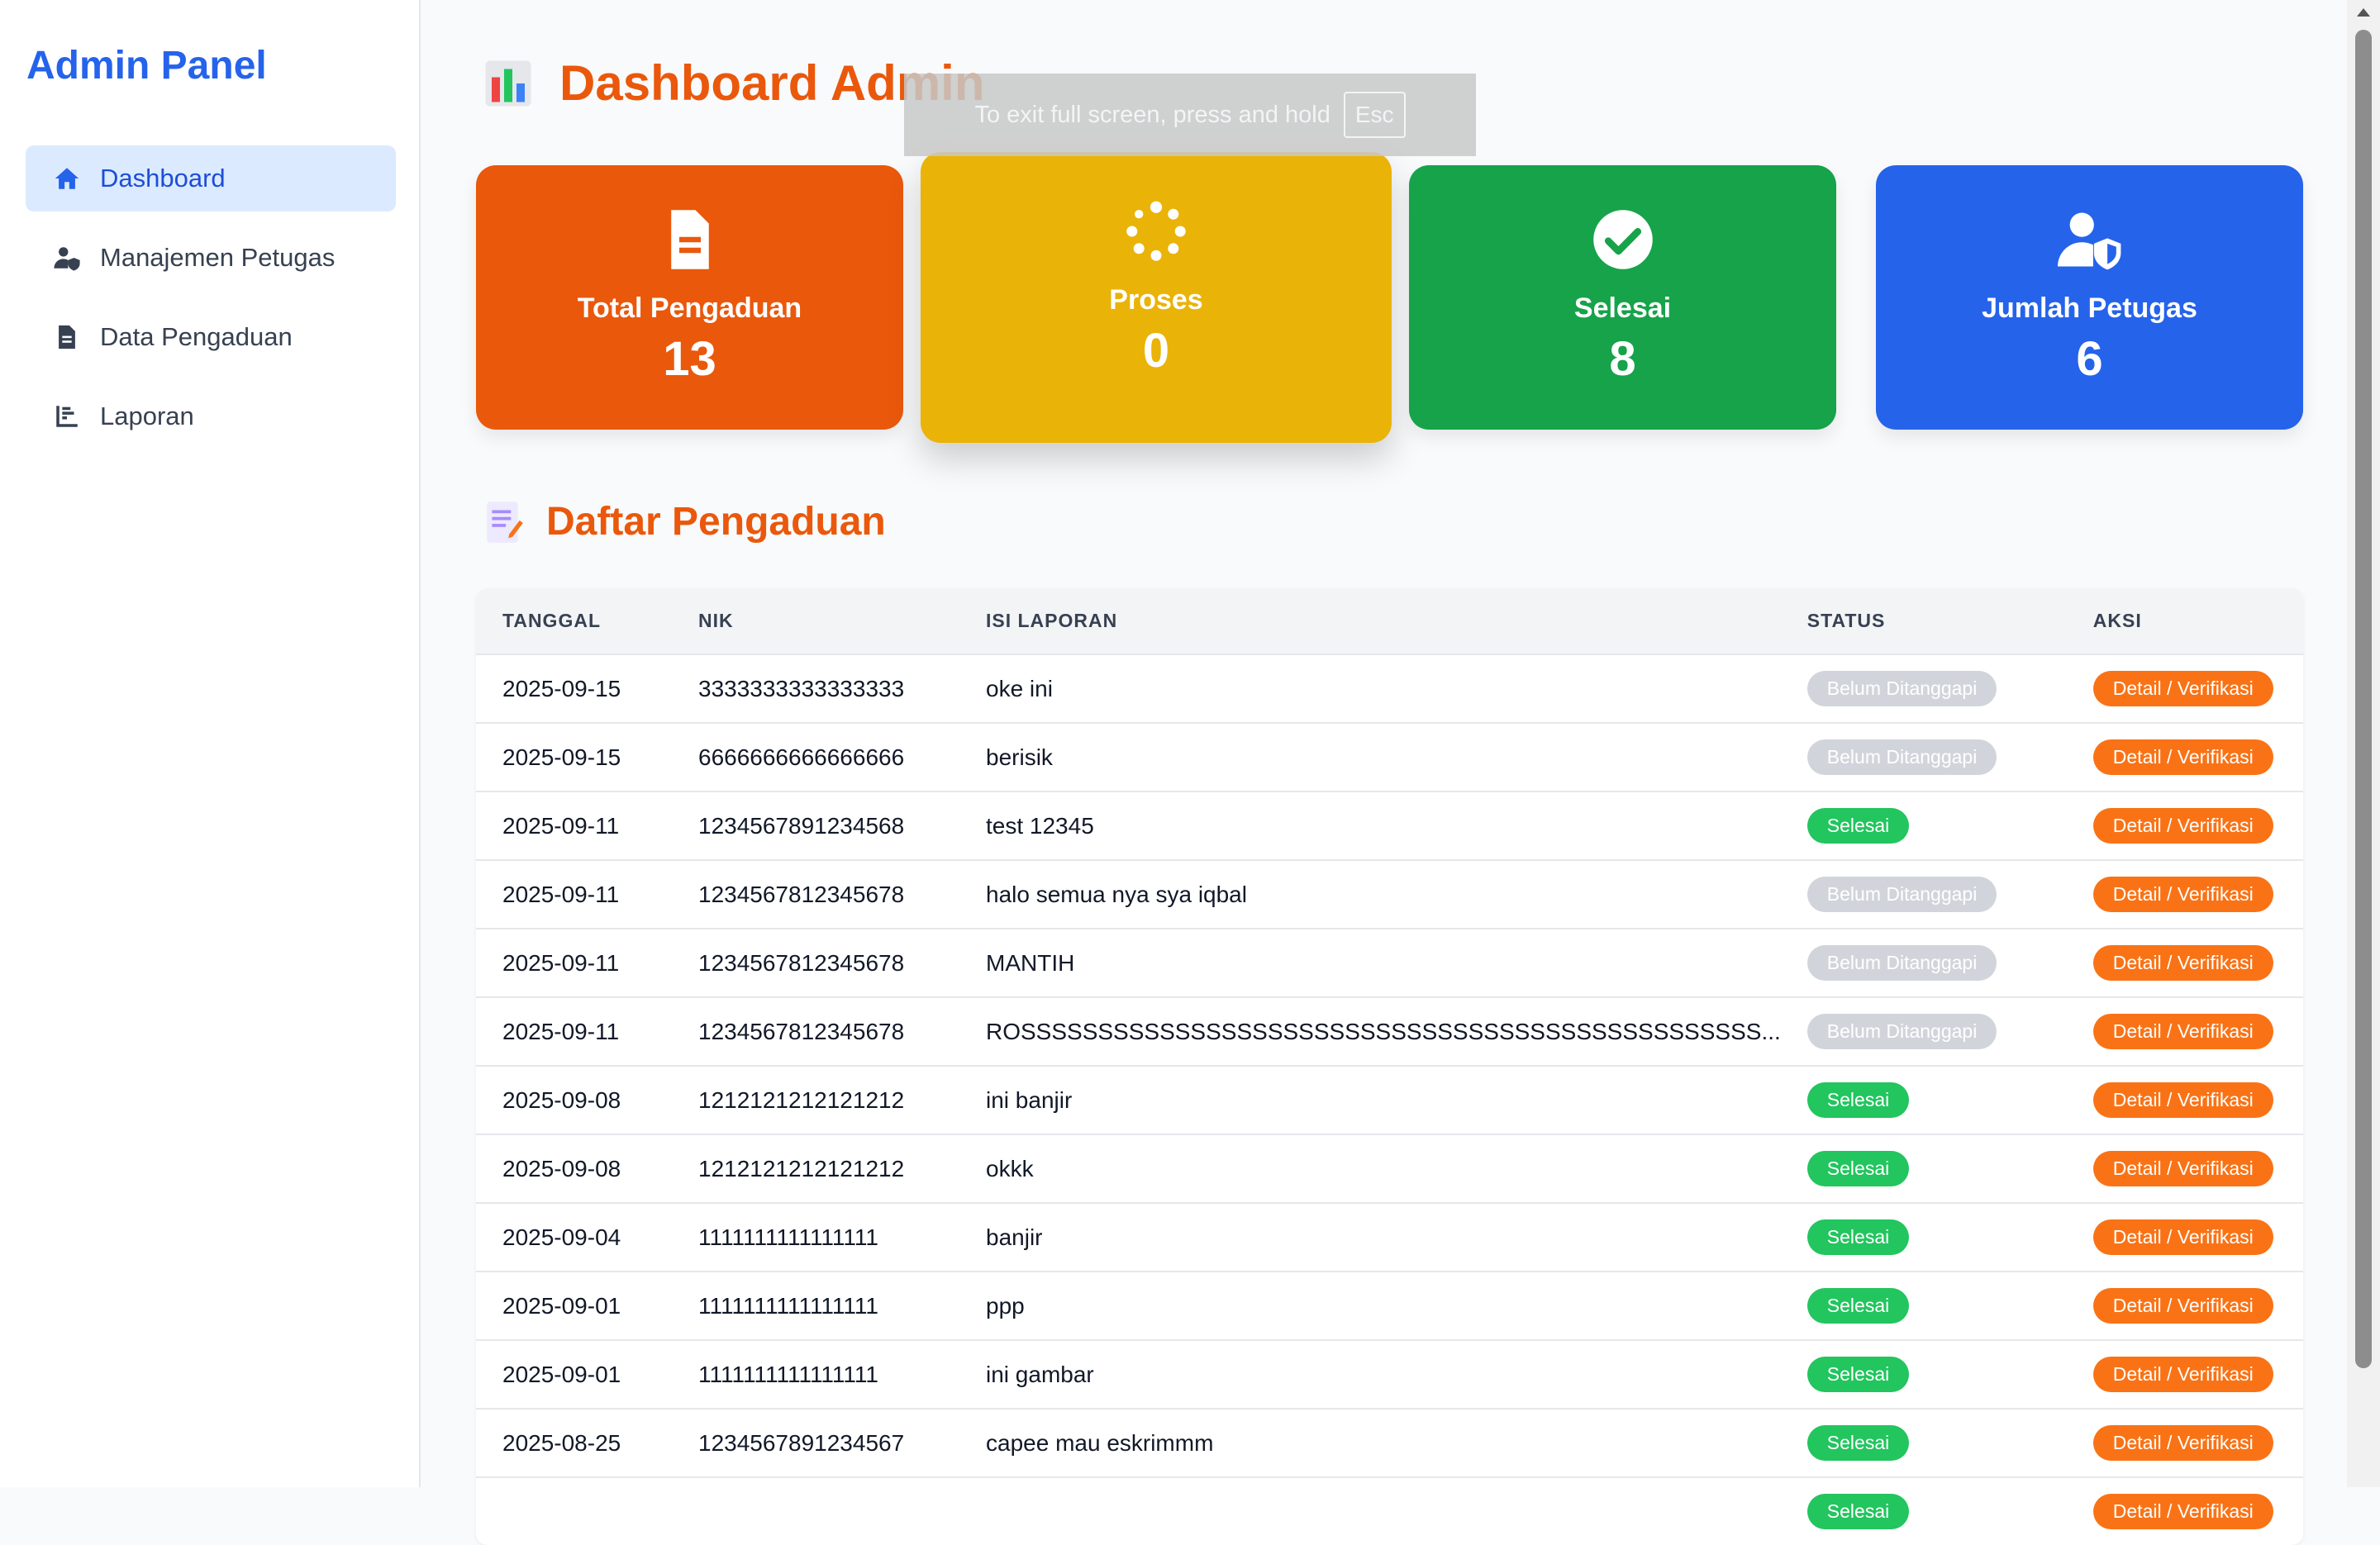 The height and width of the screenshot is (1545, 2380). What do you see at coordinates (1370, 1099) in the screenshot?
I see `cell-isi-laporan: ini banjir` at bounding box center [1370, 1099].